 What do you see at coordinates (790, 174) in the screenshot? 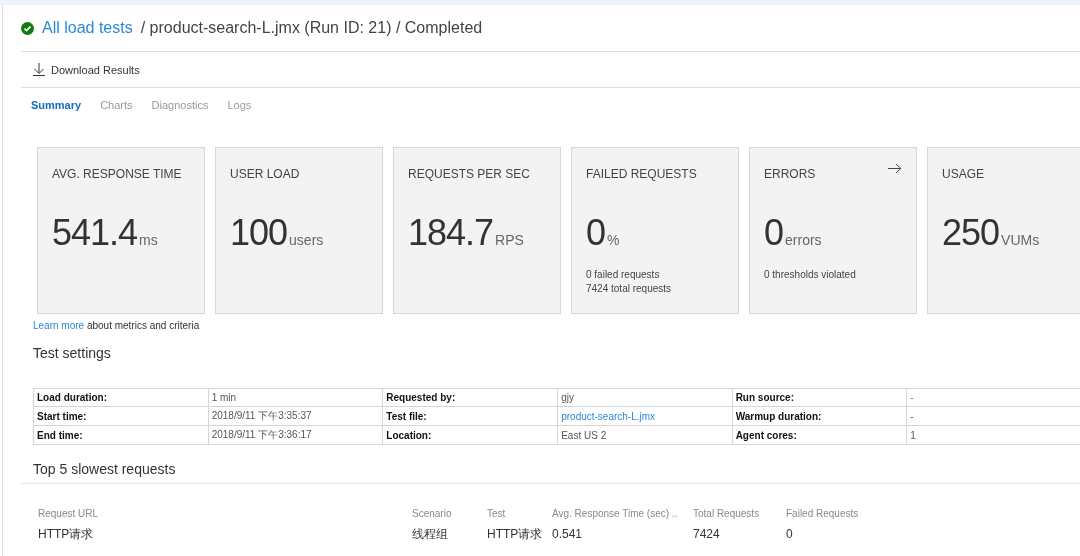
I see `metric-title: ERRORS` at bounding box center [790, 174].